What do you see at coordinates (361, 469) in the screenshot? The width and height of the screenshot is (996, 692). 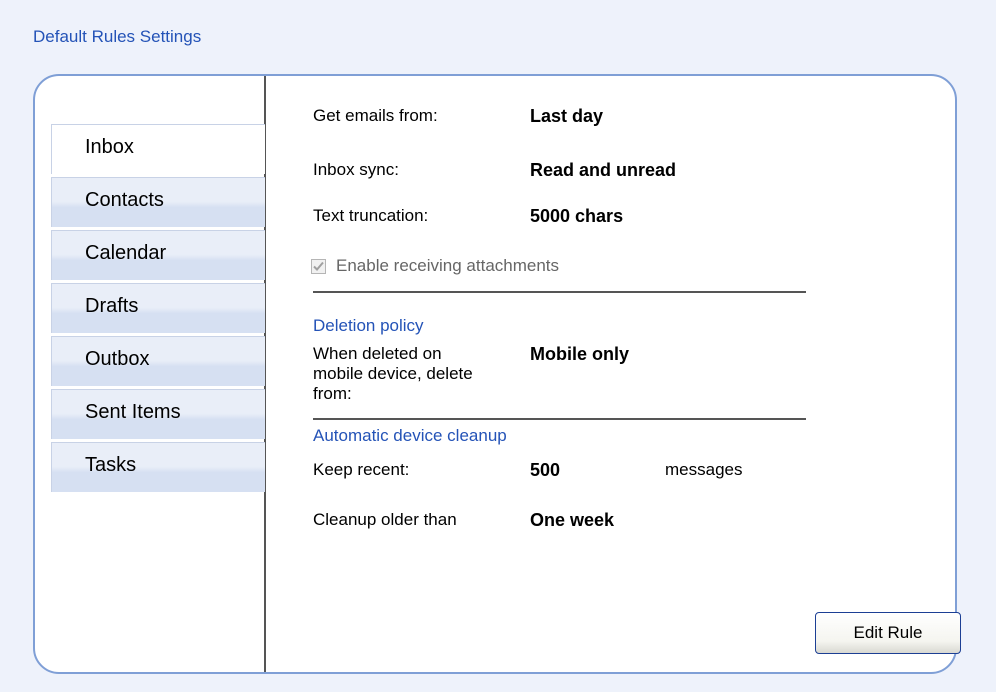 I see `keep-recent-label: Keep recent:` at bounding box center [361, 469].